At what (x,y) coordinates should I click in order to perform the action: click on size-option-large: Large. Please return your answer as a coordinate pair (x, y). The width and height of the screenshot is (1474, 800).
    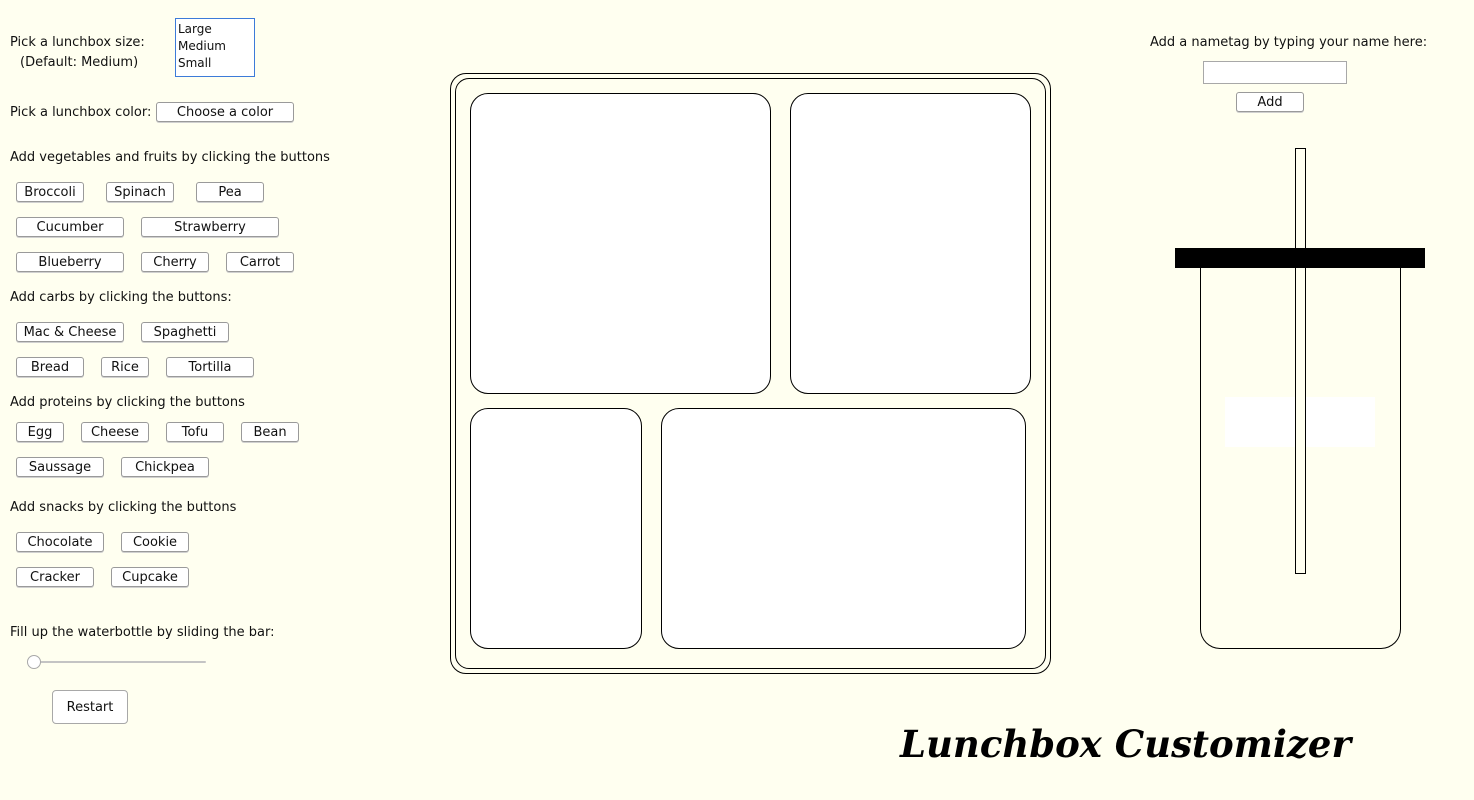
    Looking at the image, I should click on (215, 29).